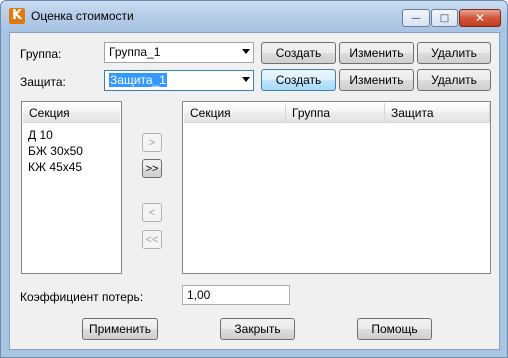  I want to click on group-delete-button: Удалить, so click(454, 53).